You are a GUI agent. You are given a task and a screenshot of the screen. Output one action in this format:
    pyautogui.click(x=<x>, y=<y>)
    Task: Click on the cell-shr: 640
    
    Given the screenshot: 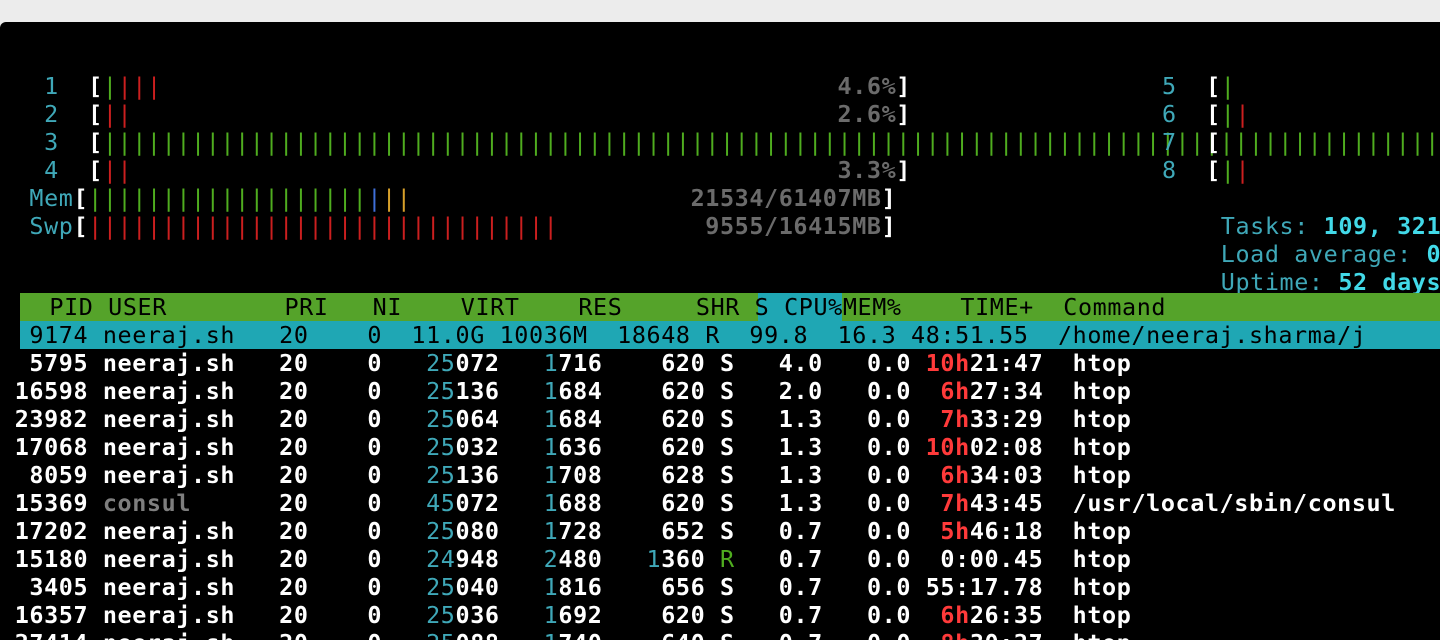 What is the action you would take?
    pyautogui.click(x=661, y=634)
    